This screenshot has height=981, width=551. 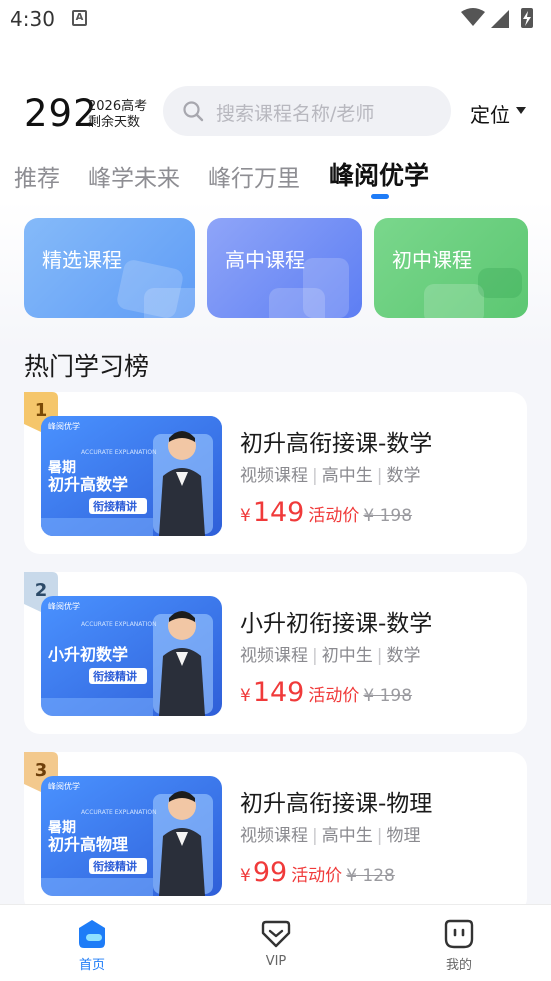 I want to click on category-high-school-courses: 高中课程, so click(x=284, y=268).